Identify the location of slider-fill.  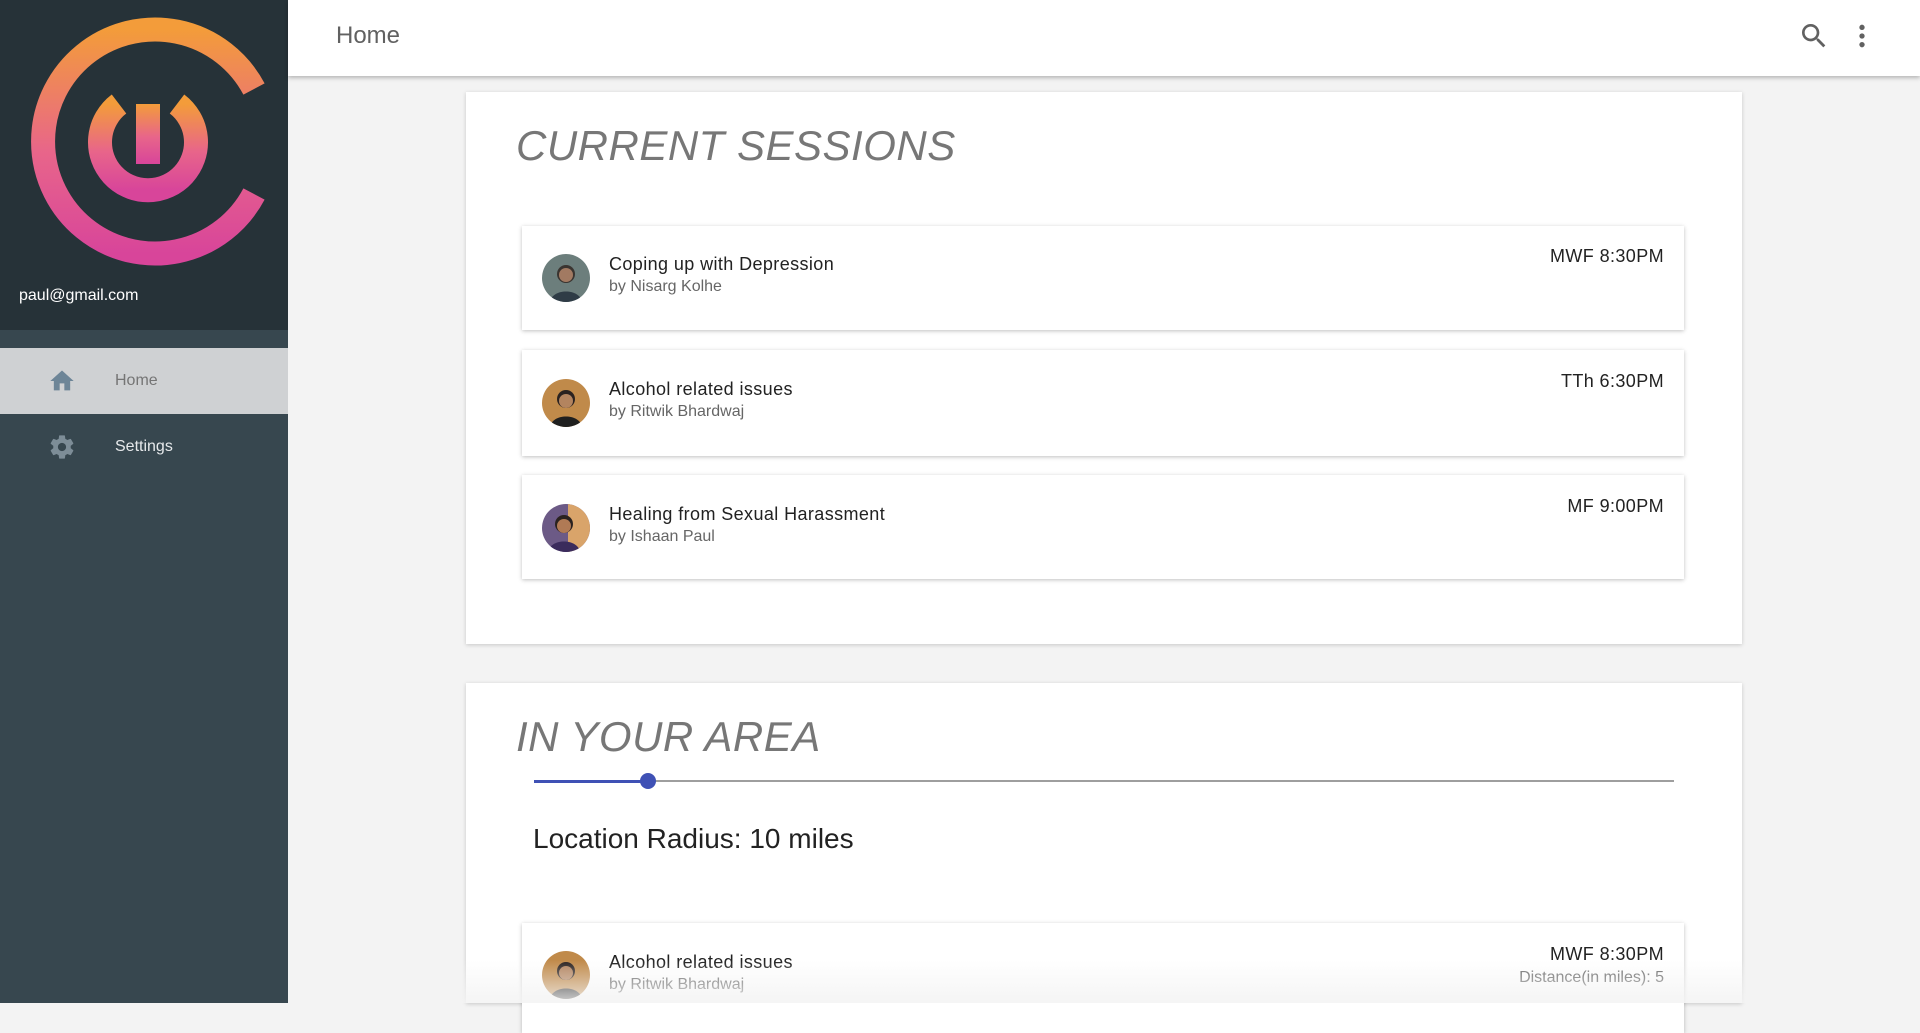
(591, 781).